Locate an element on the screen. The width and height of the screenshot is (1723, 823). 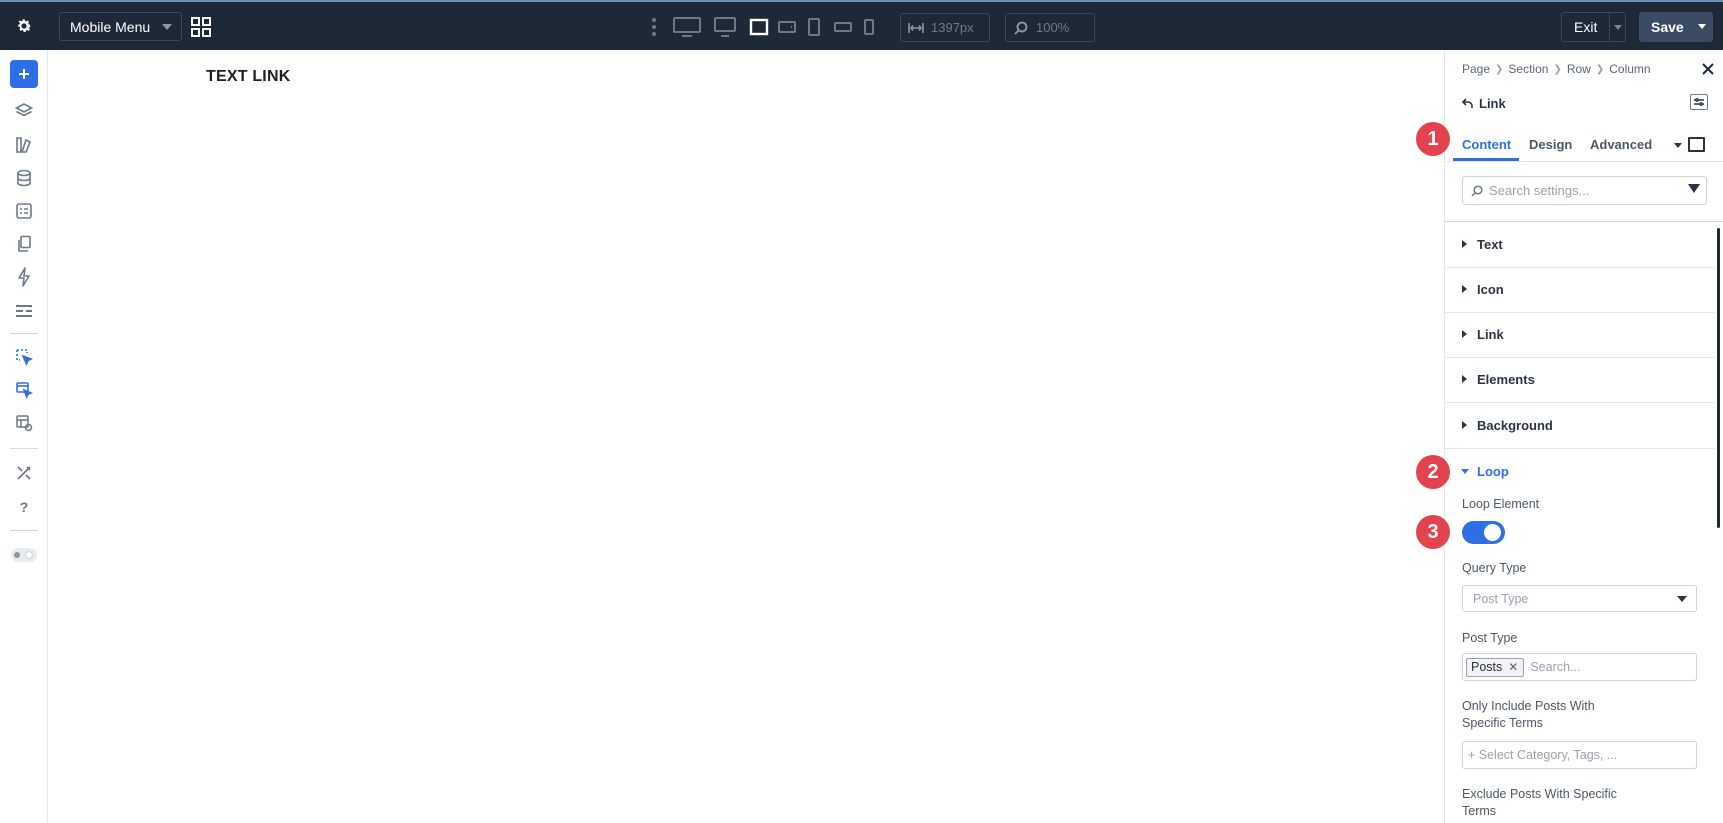
actions-button is located at coordinates (24, 277).